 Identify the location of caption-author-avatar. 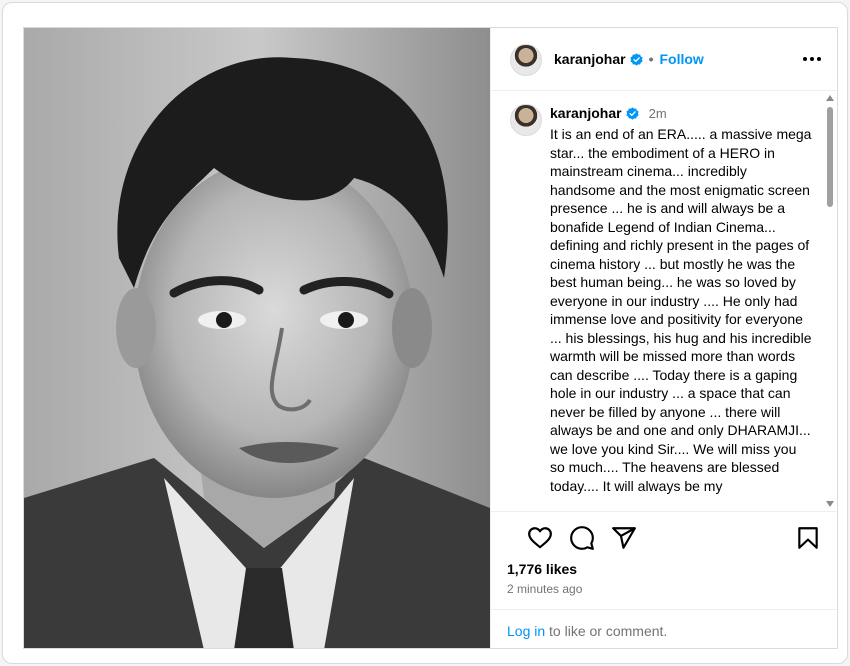
(526, 120).